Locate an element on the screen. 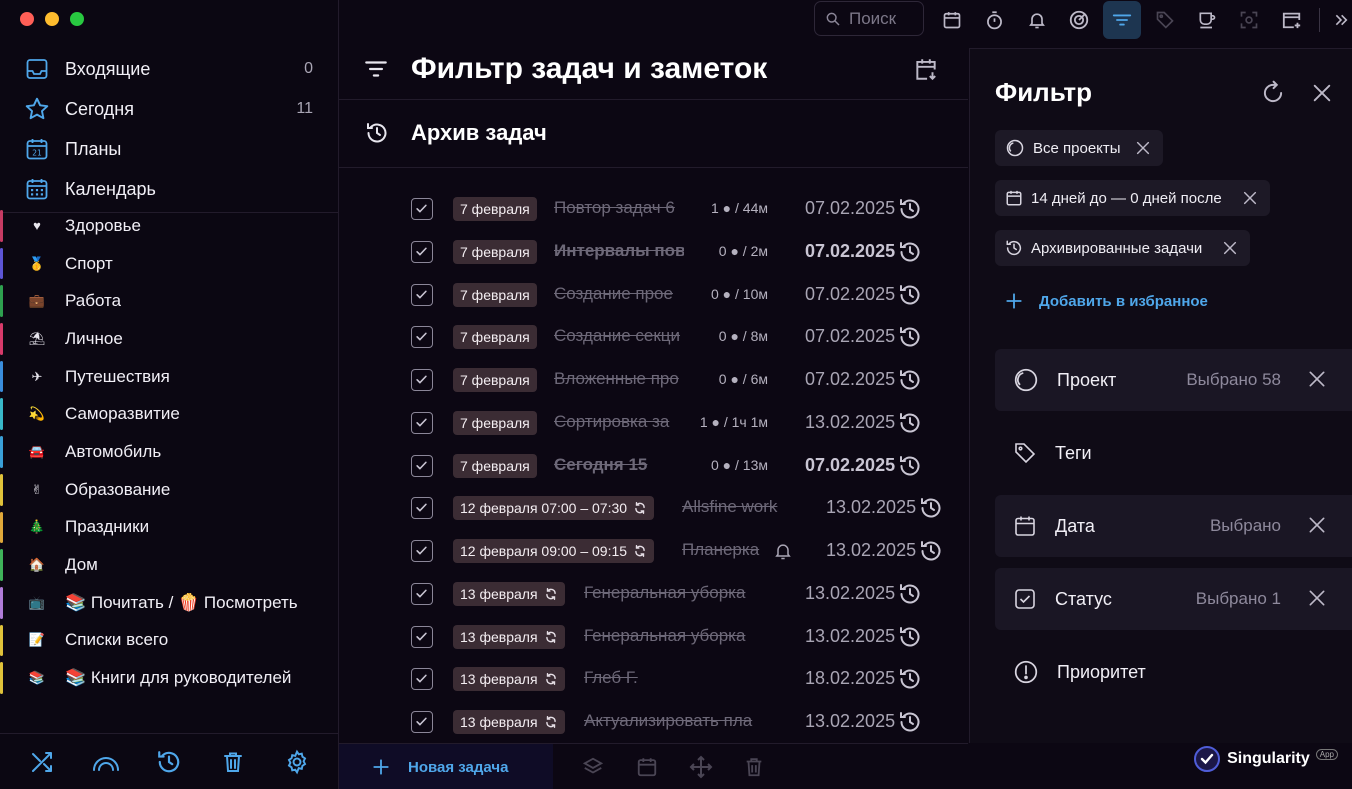 Image resolution: width=1352 pixels, height=789 pixels. sidebar-project-item: 💫 Саморазвитие is located at coordinates (169, 414).